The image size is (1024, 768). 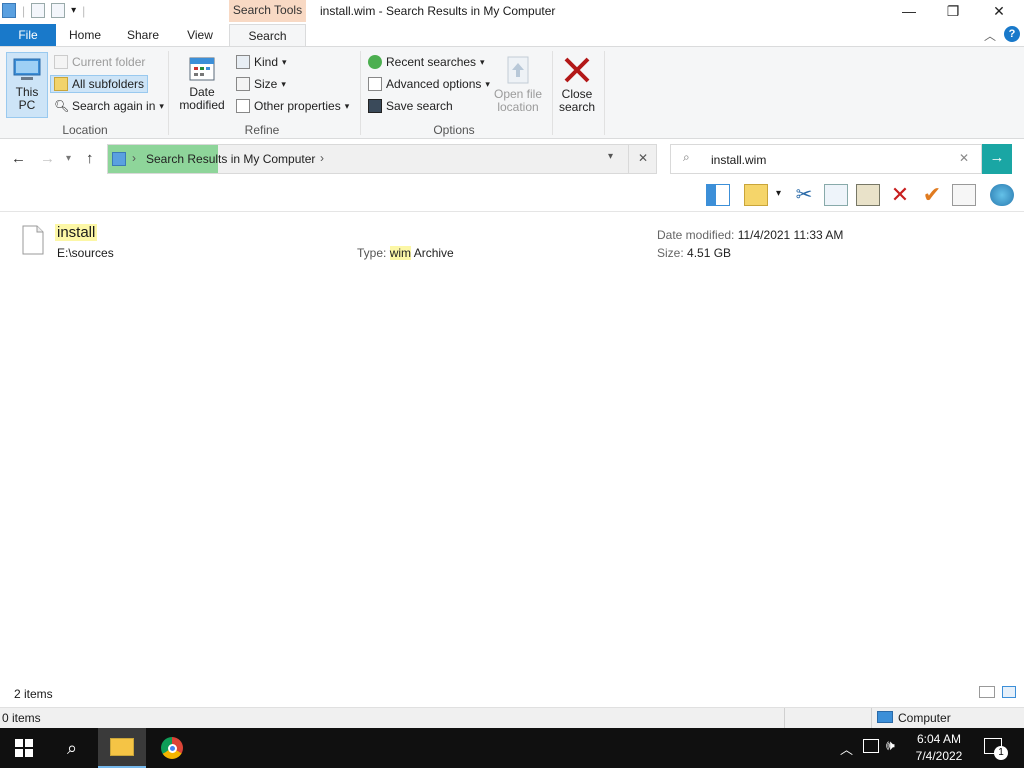 What do you see at coordinates (62, 106) in the screenshot?
I see `search-again-icon: 🔍︎` at bounding box center [62, 106].